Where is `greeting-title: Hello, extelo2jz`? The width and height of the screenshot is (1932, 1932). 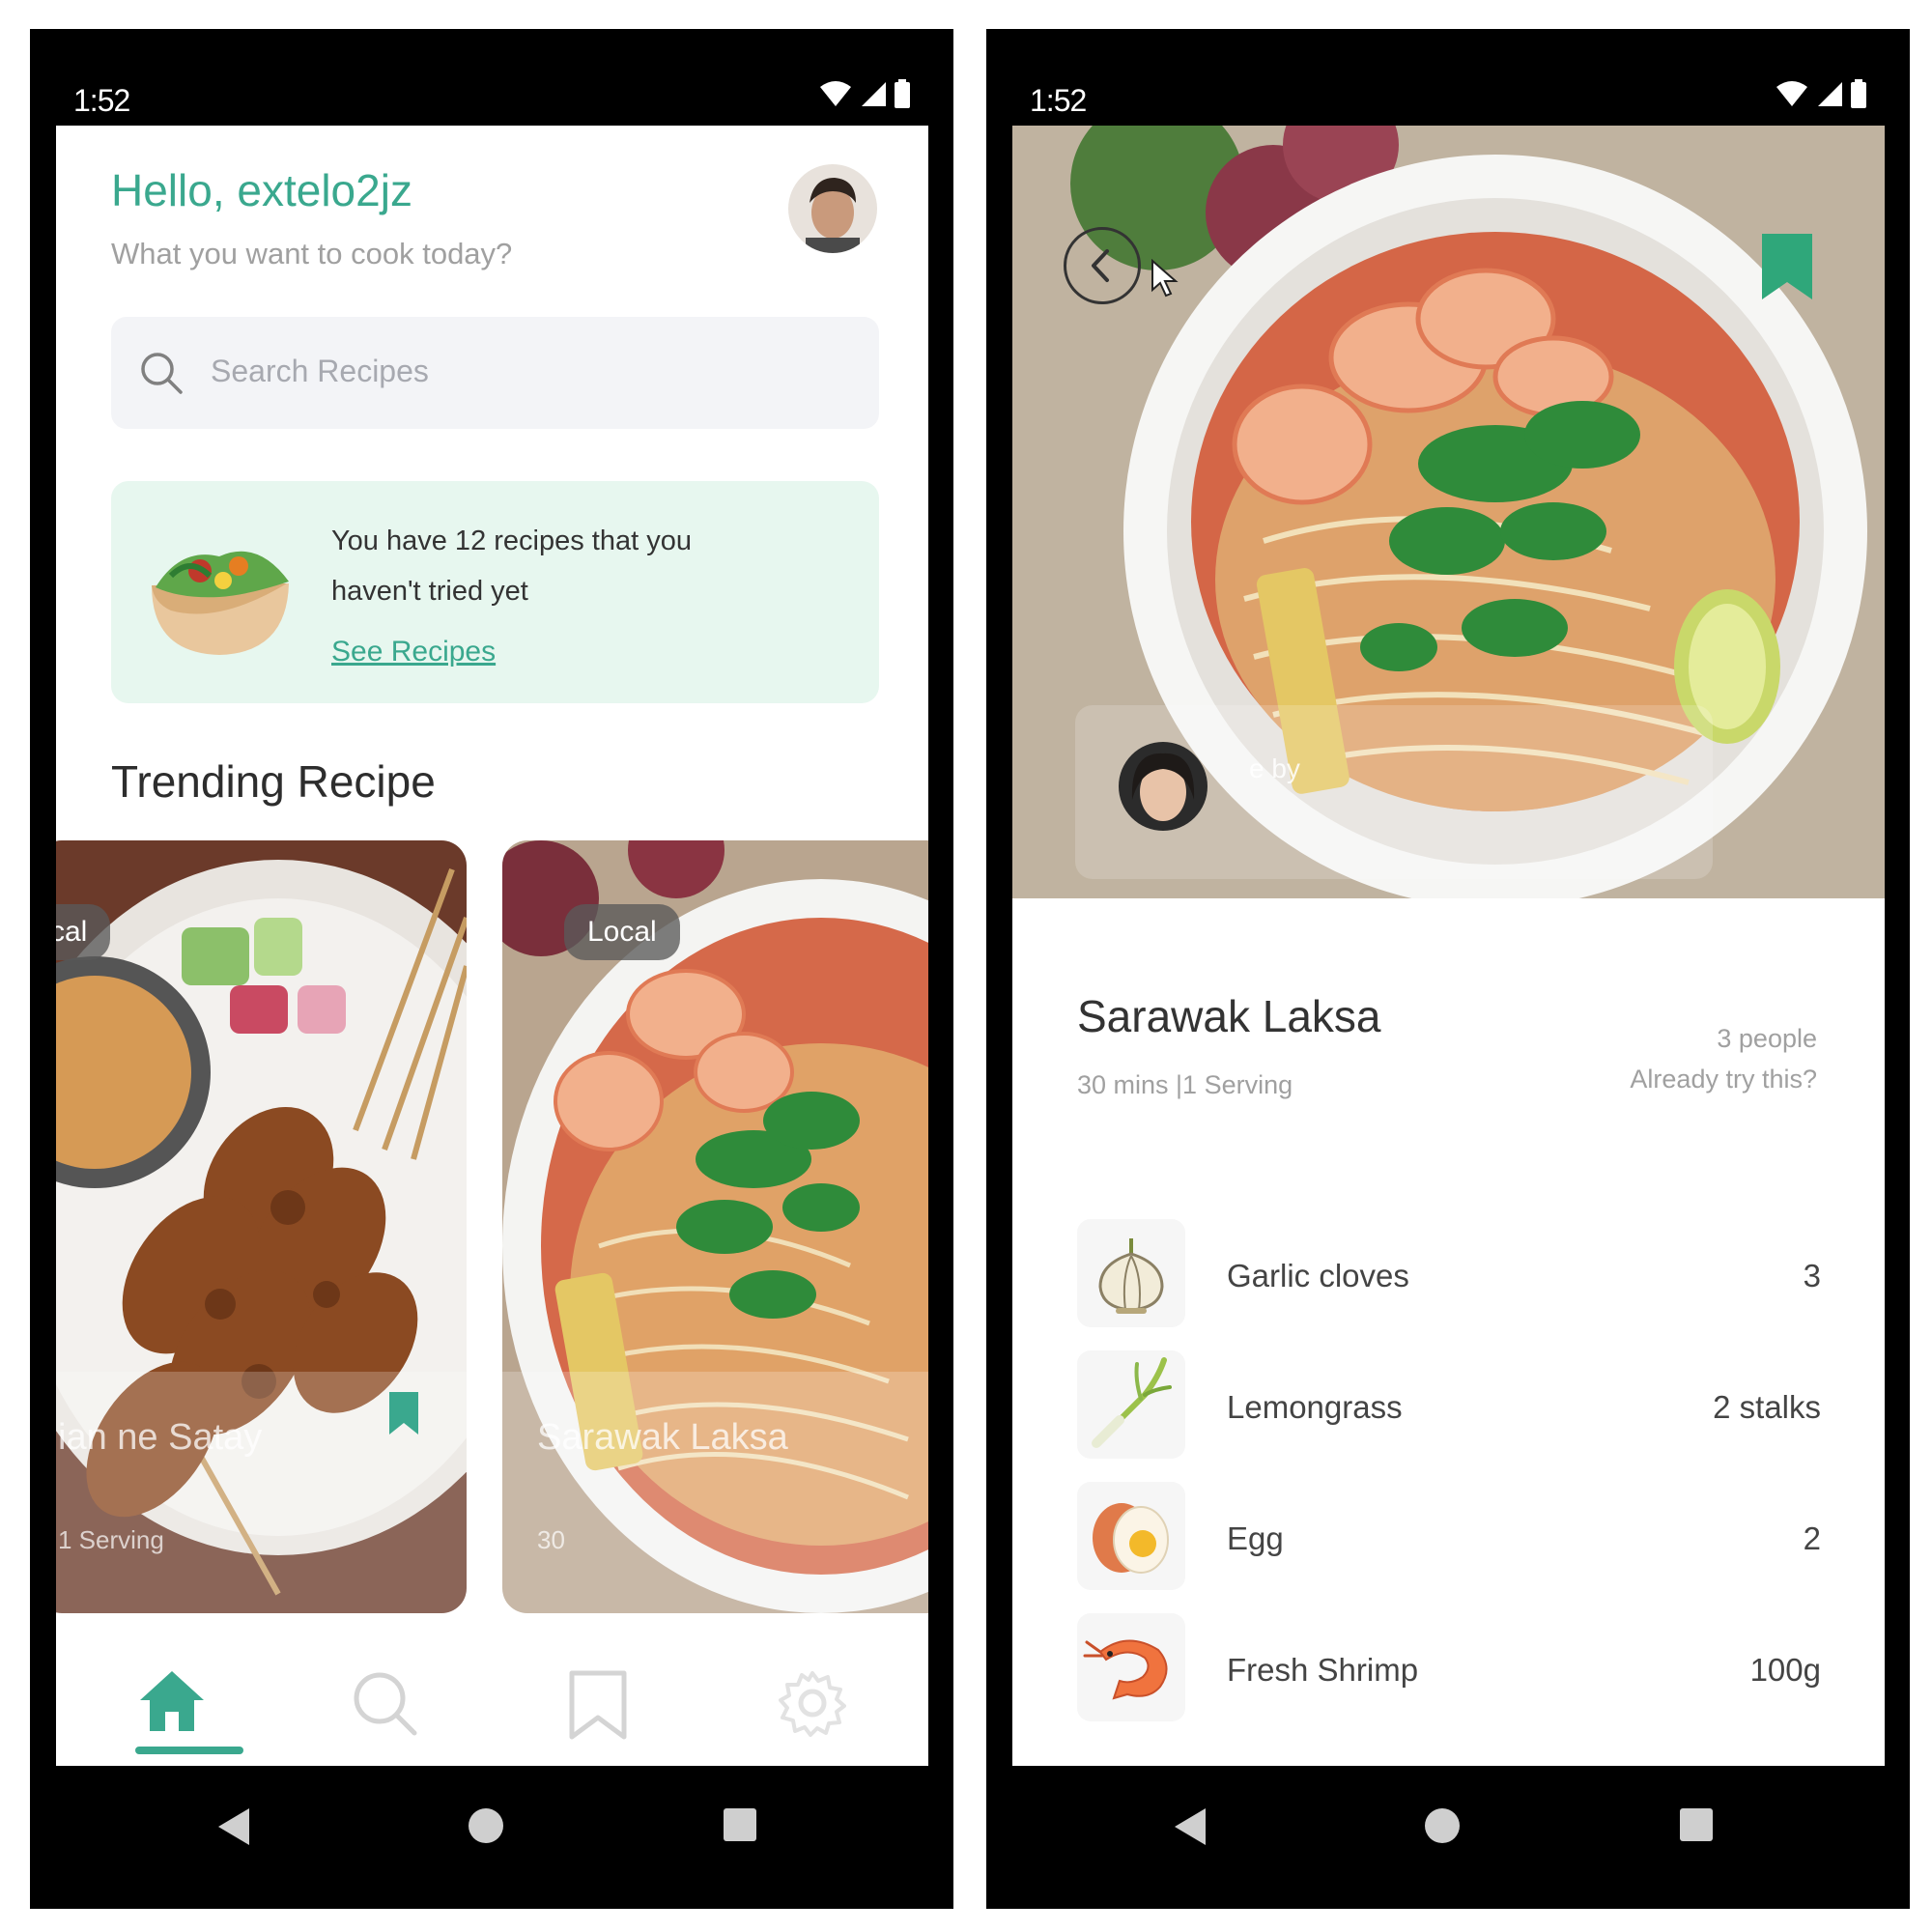
greeting-title: Hello, extelo2jz is located at coordinates (261, 190).